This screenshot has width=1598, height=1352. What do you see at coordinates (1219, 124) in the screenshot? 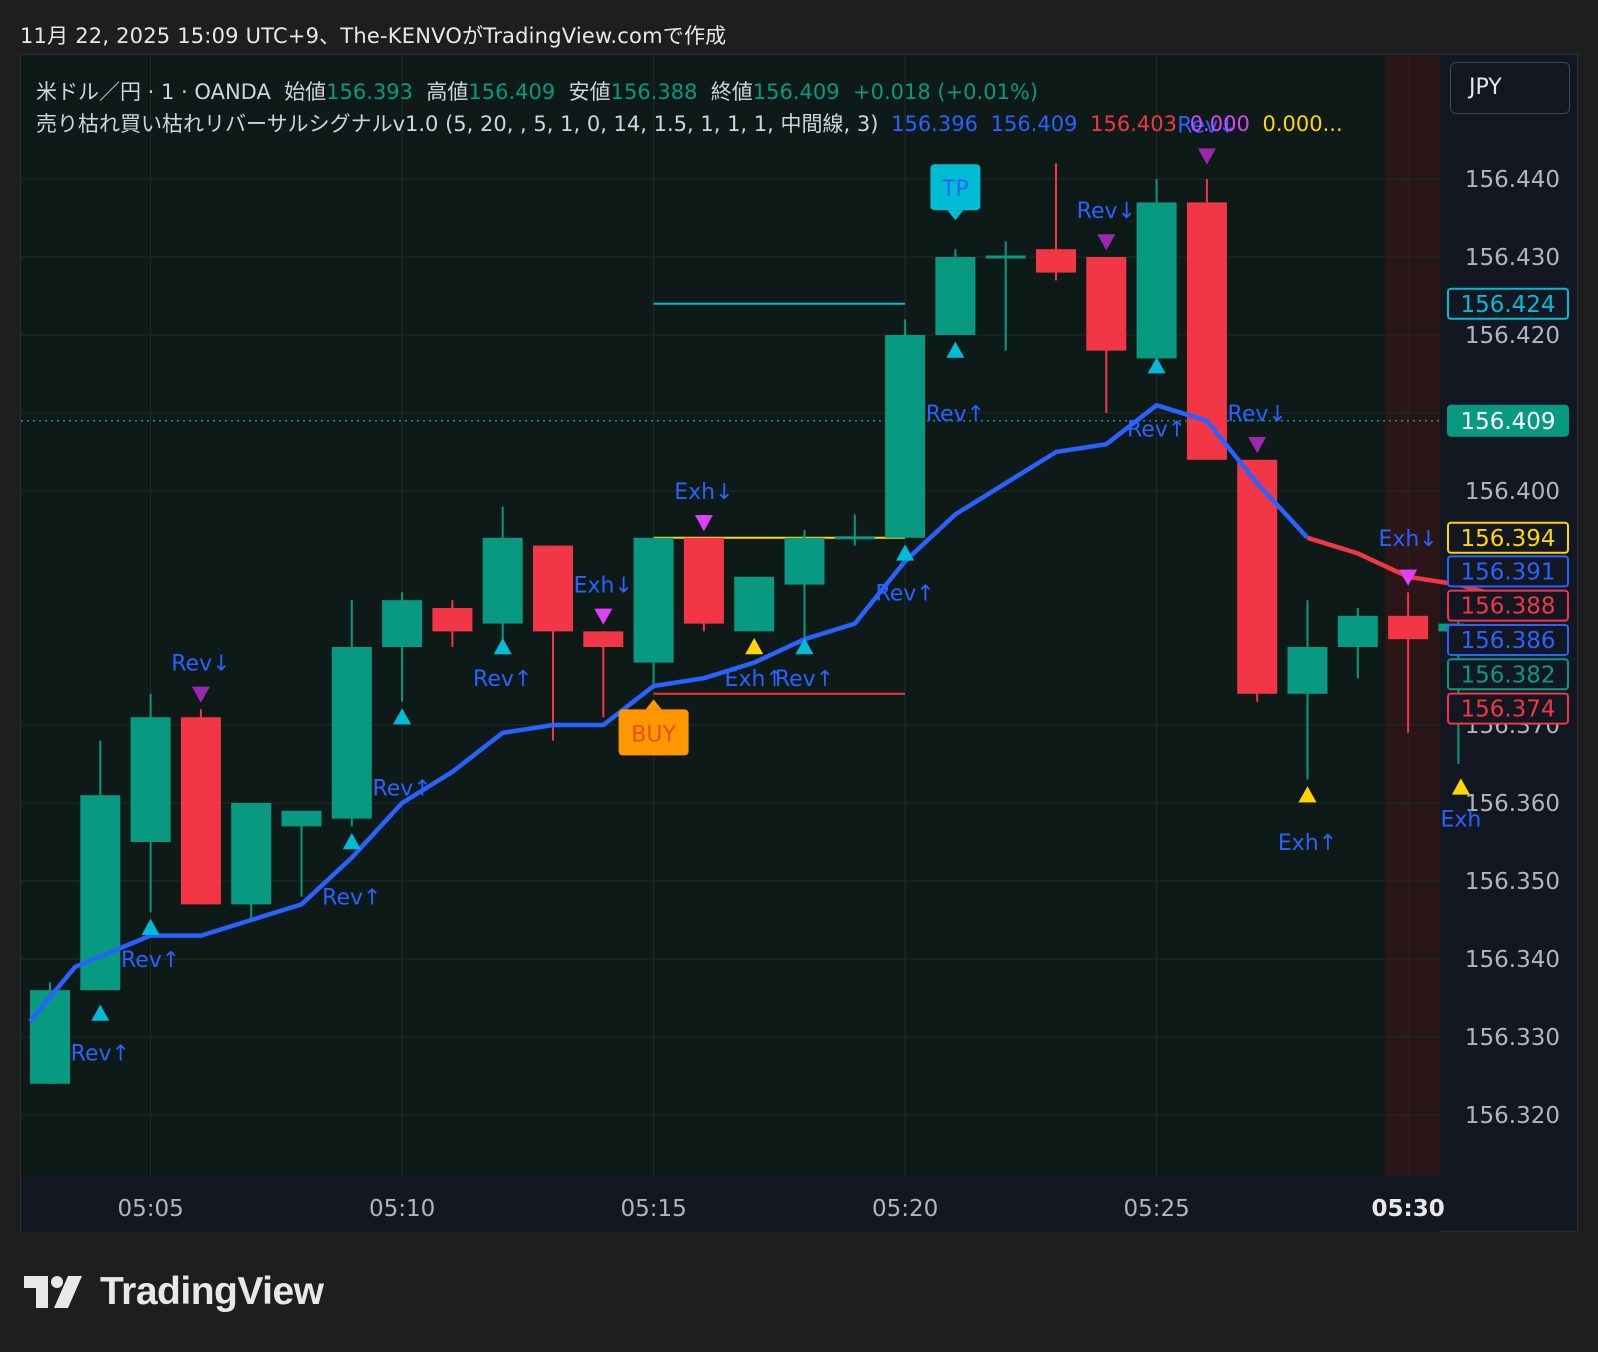
I see `legend-indicator-value-4: 0.000` at bounding box center [1219, 124].